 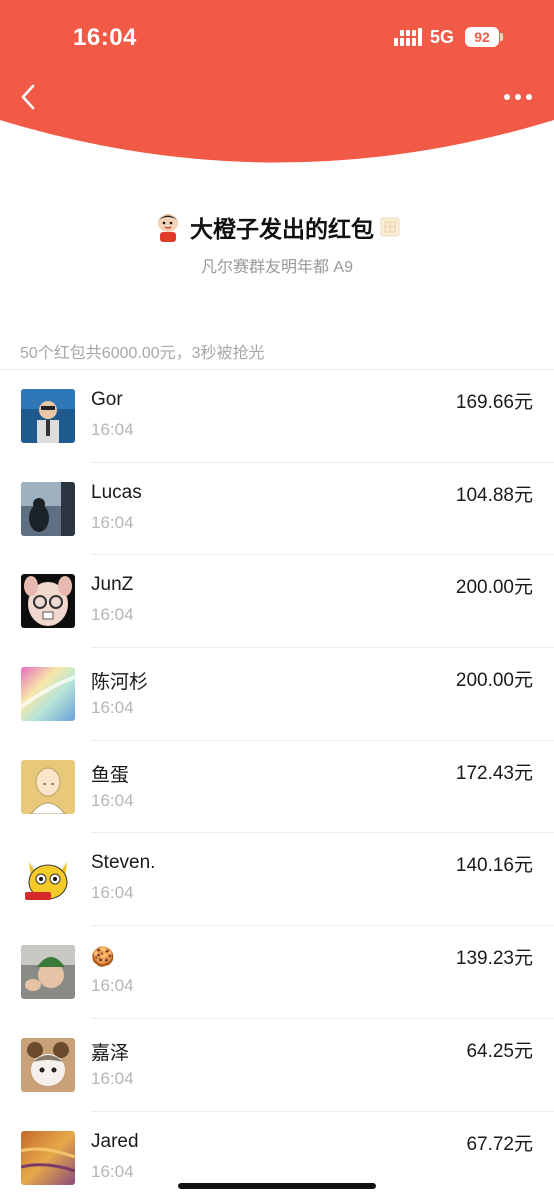 I want to click on sender-info: 大橙子发出的红包, so click(x=277, y=227).